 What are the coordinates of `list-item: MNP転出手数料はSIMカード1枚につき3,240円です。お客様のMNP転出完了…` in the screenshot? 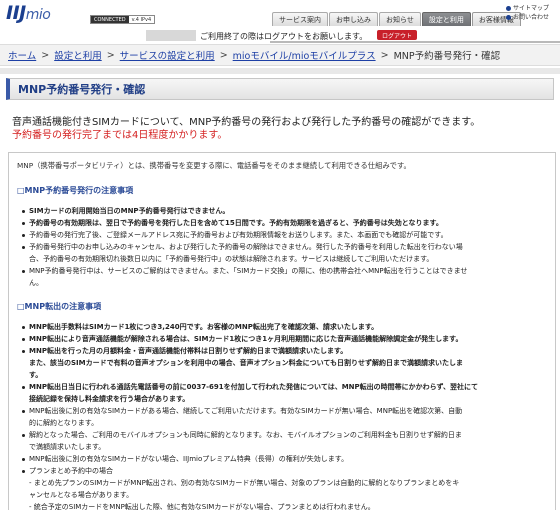 It's located at (284, 327).